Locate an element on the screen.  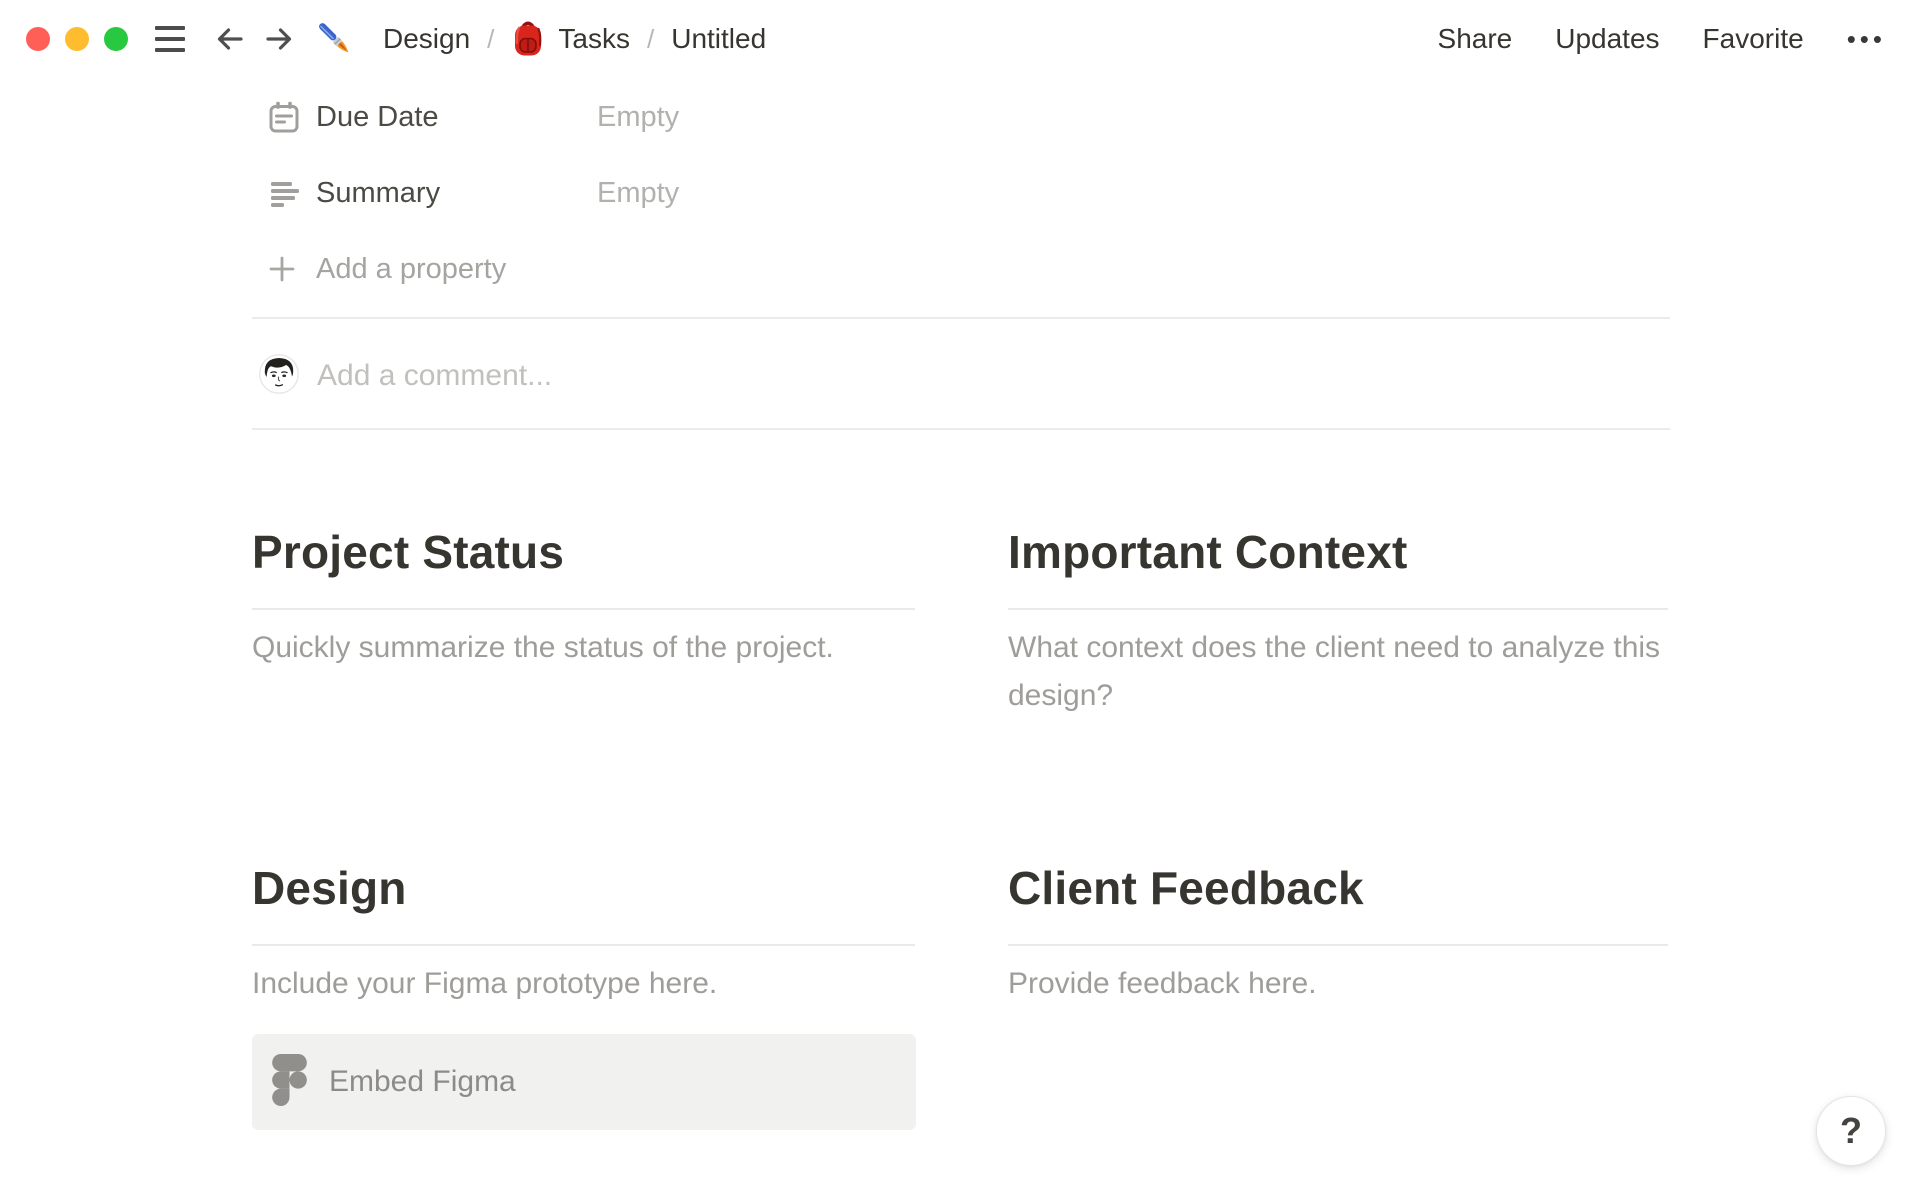
section-title: Project Status is located at coordinates (408, 552).